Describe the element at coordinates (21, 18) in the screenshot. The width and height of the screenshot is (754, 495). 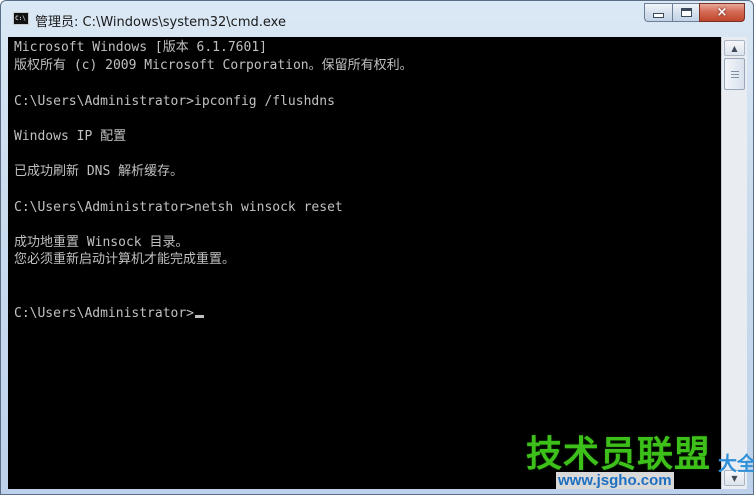
I see `cmd-icon: C:\` at that location.